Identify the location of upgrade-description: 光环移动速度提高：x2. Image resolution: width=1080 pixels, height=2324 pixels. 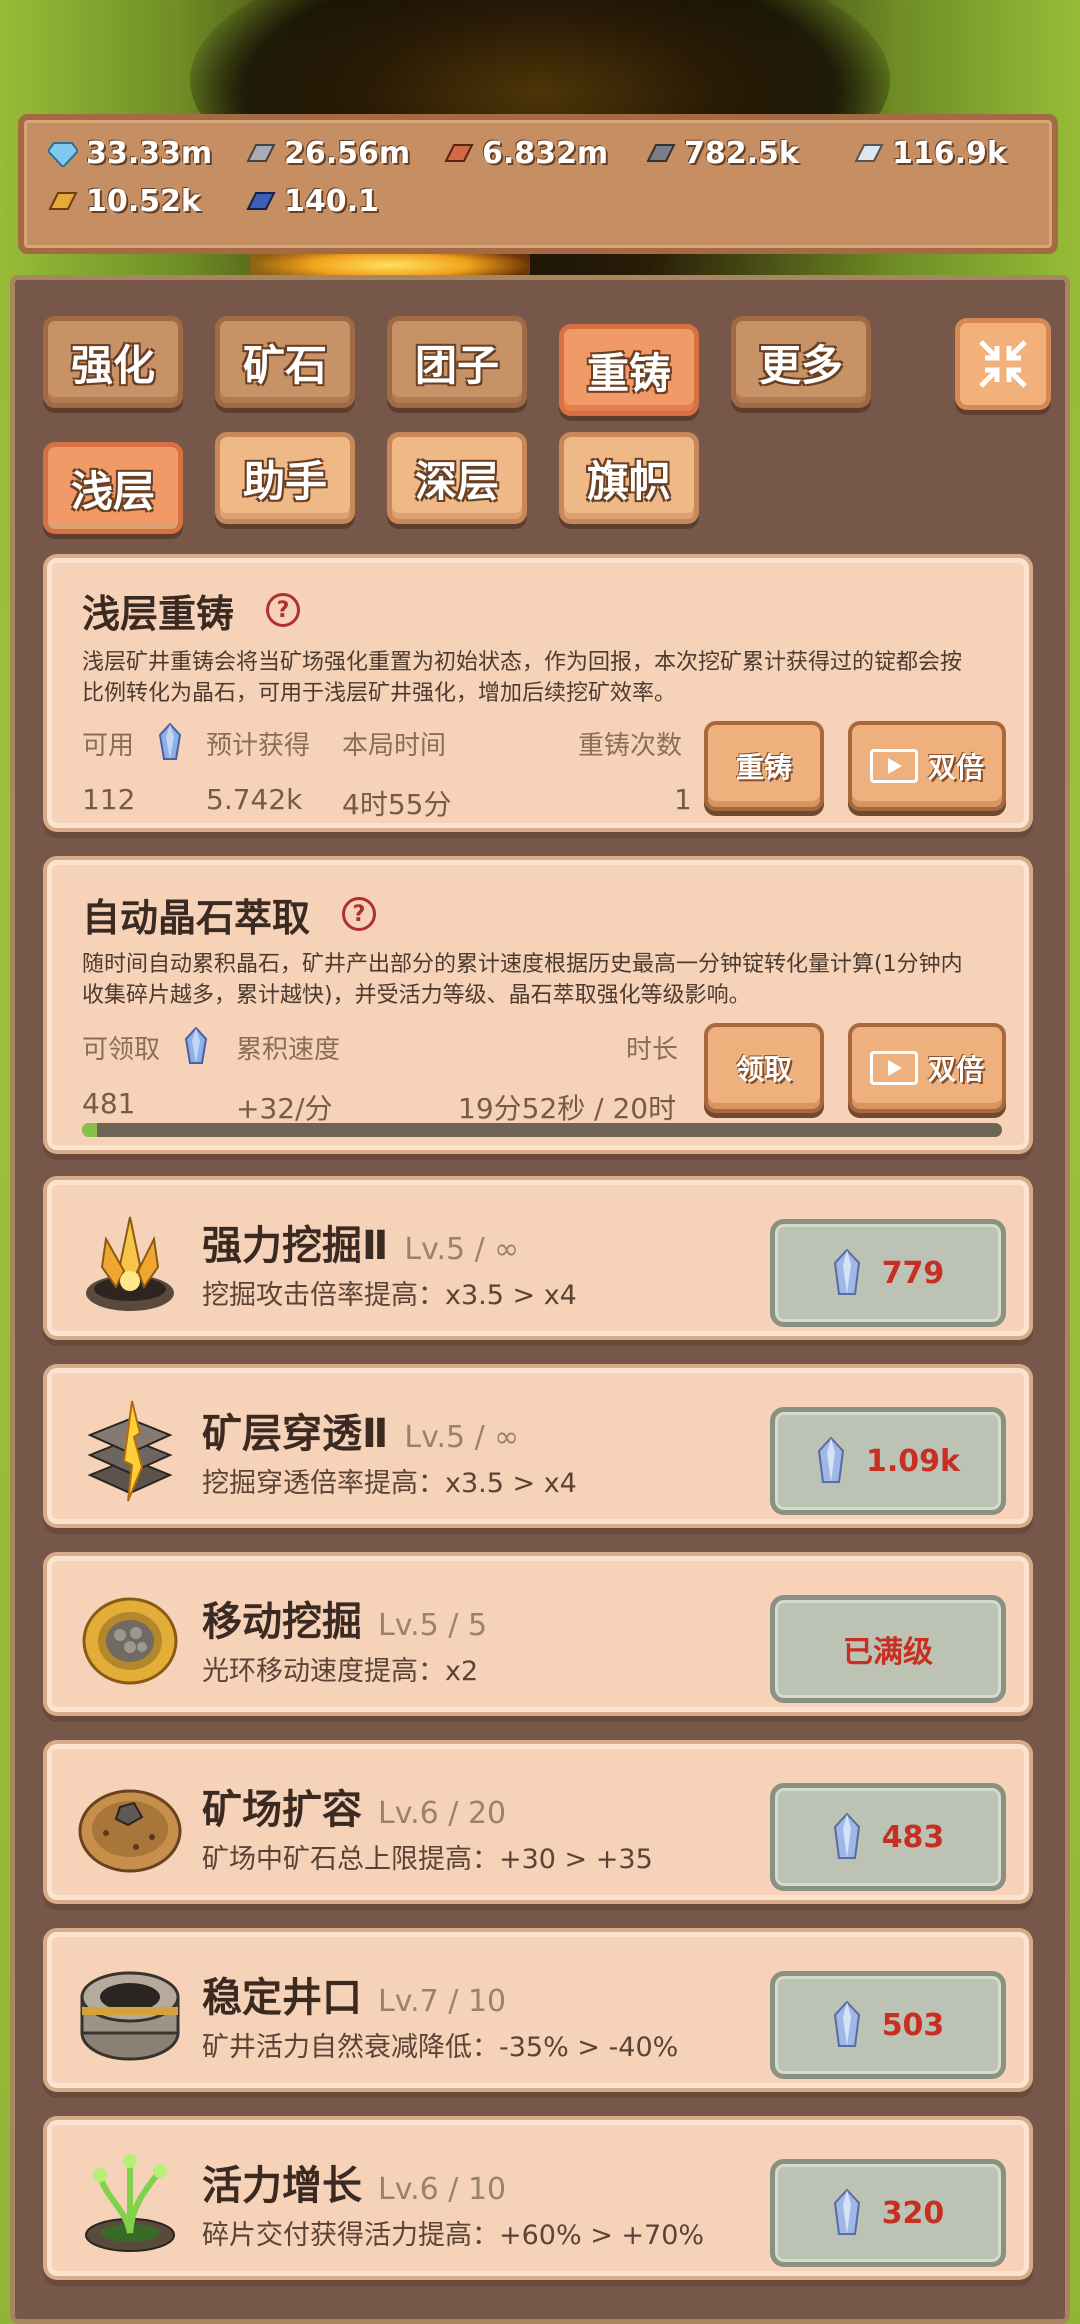
(340, 1671).